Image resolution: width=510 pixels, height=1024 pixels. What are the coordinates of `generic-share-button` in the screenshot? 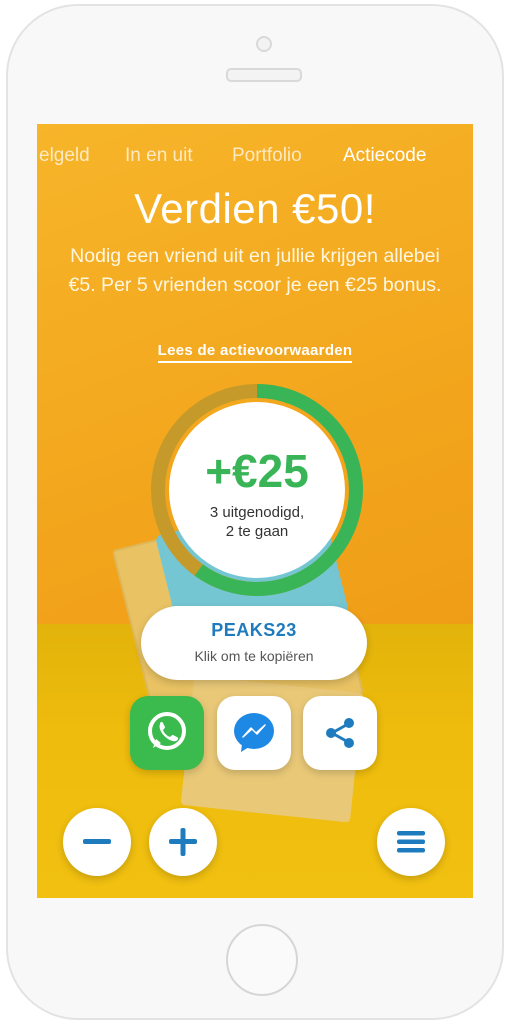 It's located at (340, 733).